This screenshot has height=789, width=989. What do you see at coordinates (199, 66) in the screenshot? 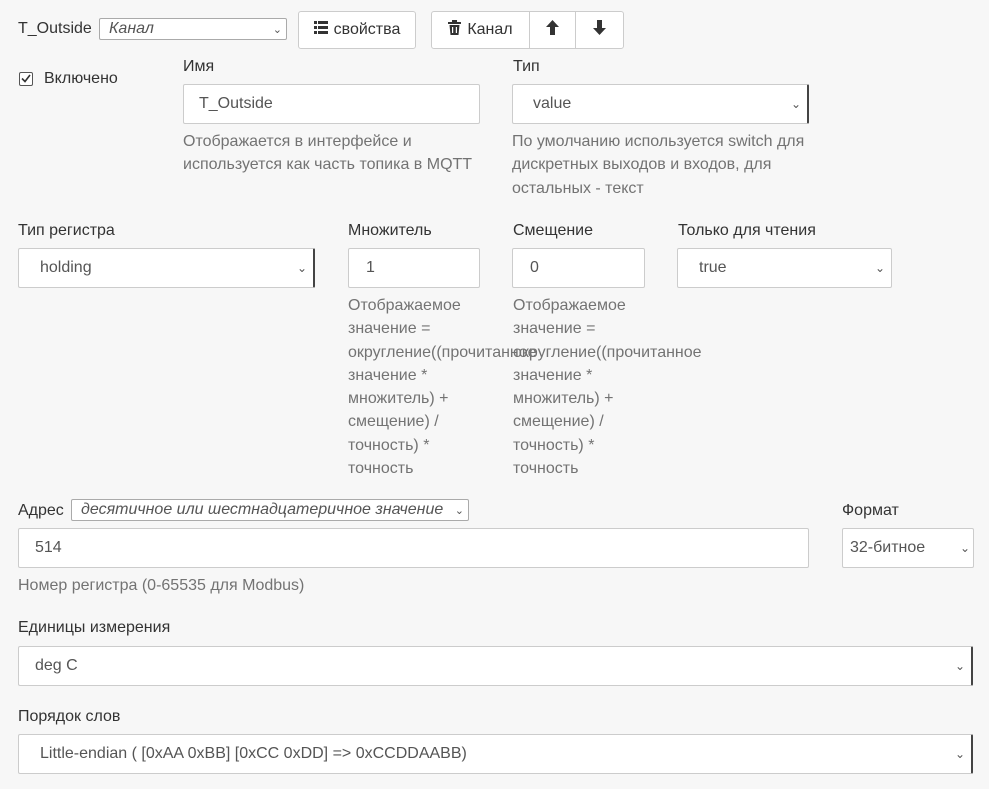
I see `name-label: Имя` at bounding box center [199, 66].